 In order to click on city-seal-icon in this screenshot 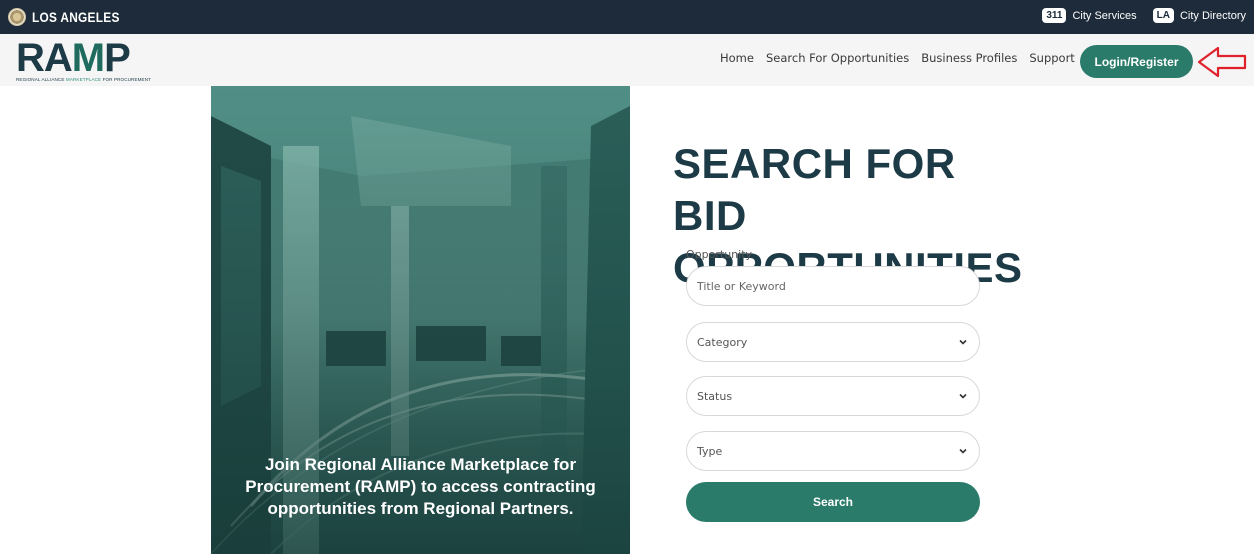, I will do `click(17, 17)`.